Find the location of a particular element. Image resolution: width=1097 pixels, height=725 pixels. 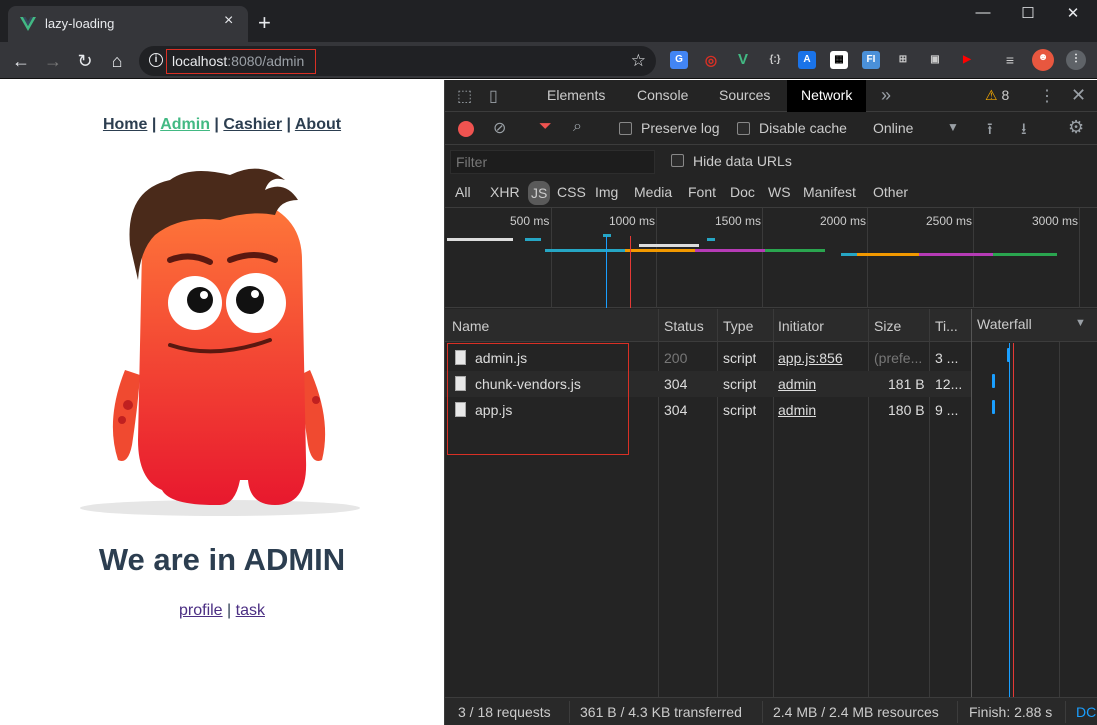

target-extension-icon: ◎ is located at coordinates (711, 60).